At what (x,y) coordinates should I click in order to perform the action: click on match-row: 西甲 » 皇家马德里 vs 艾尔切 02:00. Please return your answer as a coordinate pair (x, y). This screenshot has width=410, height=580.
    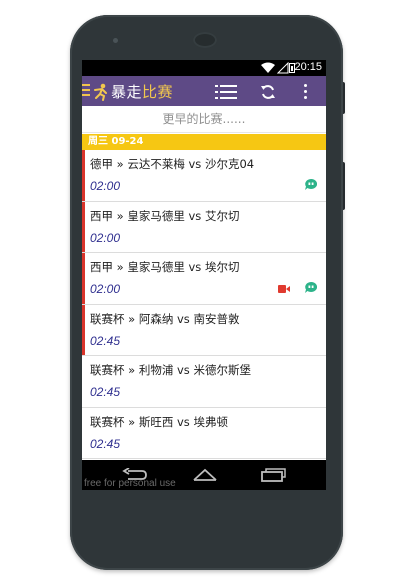
    Looking at the image, I should click on (204, 227).